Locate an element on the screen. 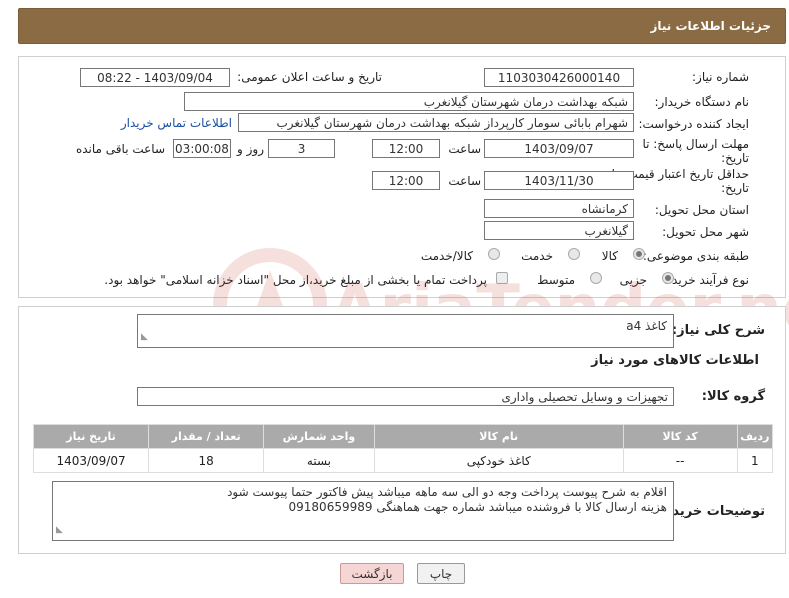 The image size is (789, 598). col-qty: تعداد / مقدار is located at coordinates (206, 436).